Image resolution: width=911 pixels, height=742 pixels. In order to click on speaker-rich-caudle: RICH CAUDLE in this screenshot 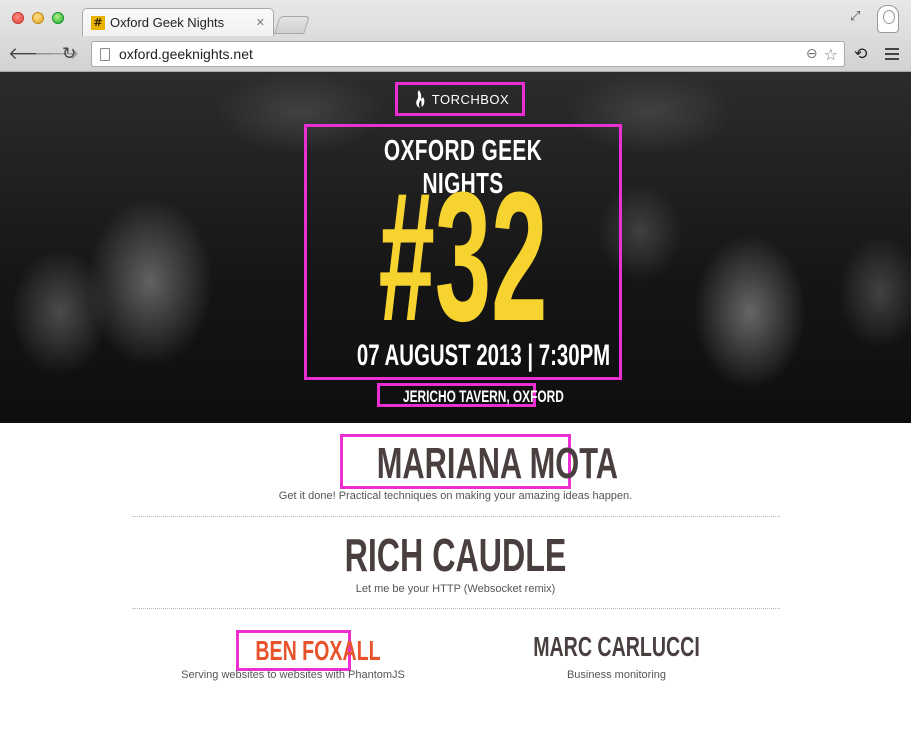, I will do `click(456, 555)`.